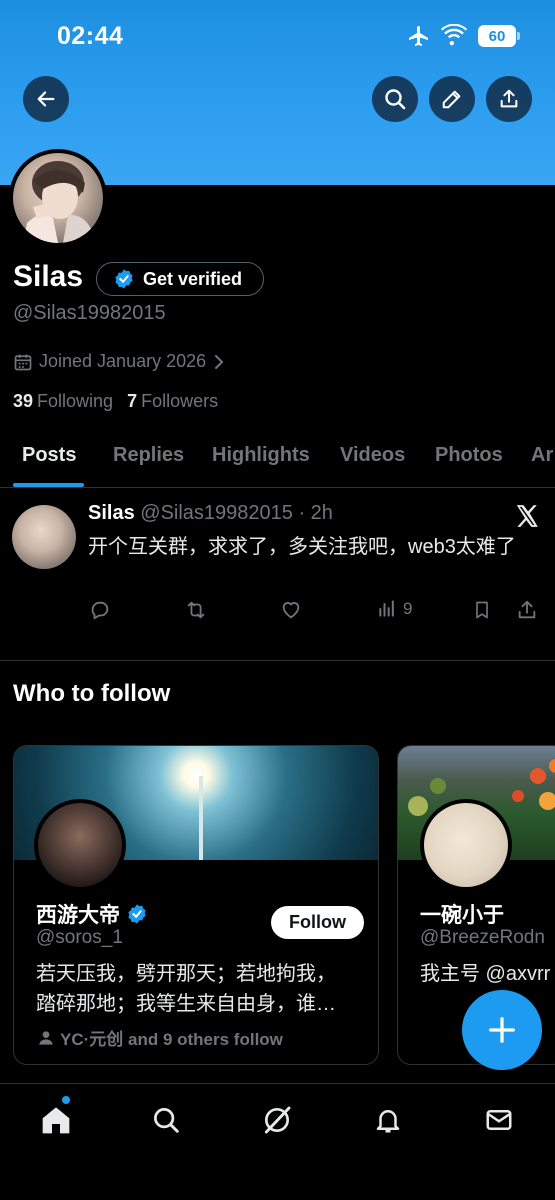 Image resolution: width=555 pixels, height=1200 pixels. I want to click on chevron-right-icon, so click(219, 361).